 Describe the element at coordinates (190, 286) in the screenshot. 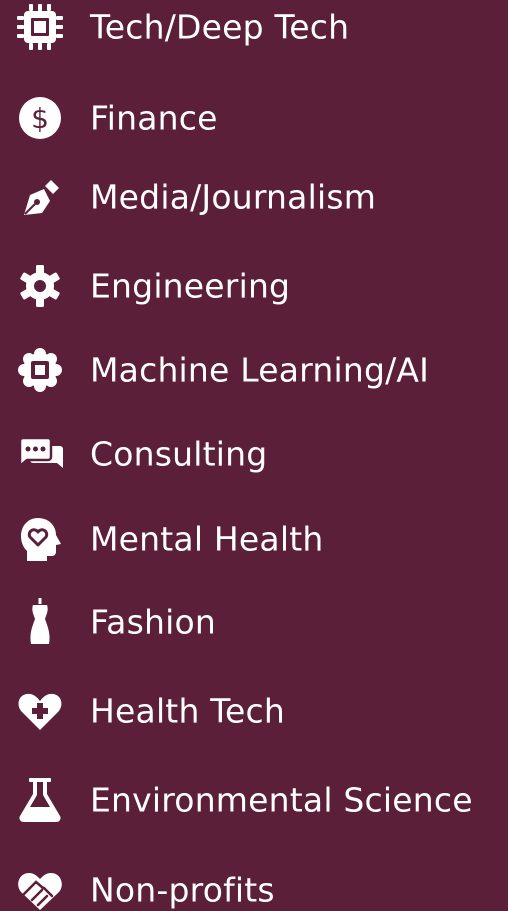

I see `category-label: Engineering` at that location.